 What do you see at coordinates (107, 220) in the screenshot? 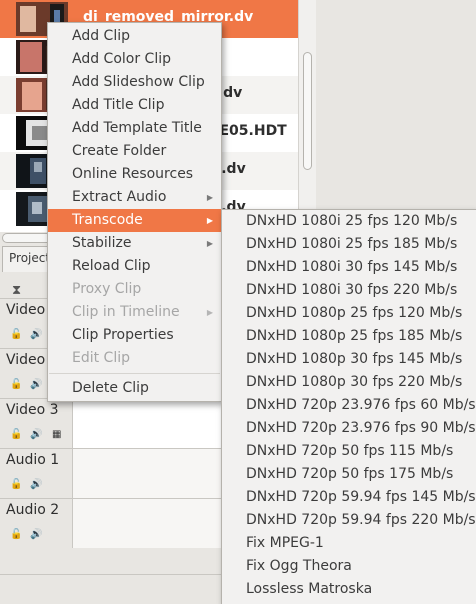
I see `menu-item-label: Transcode` at bounding box center [107, 220].